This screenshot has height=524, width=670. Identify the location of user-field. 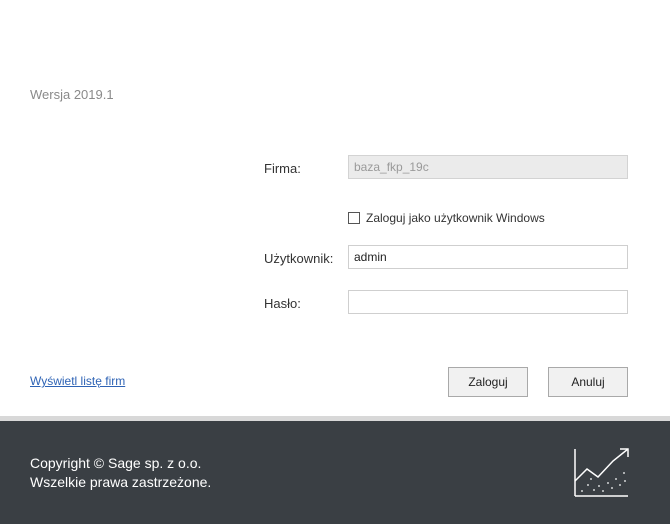
(488, 257).